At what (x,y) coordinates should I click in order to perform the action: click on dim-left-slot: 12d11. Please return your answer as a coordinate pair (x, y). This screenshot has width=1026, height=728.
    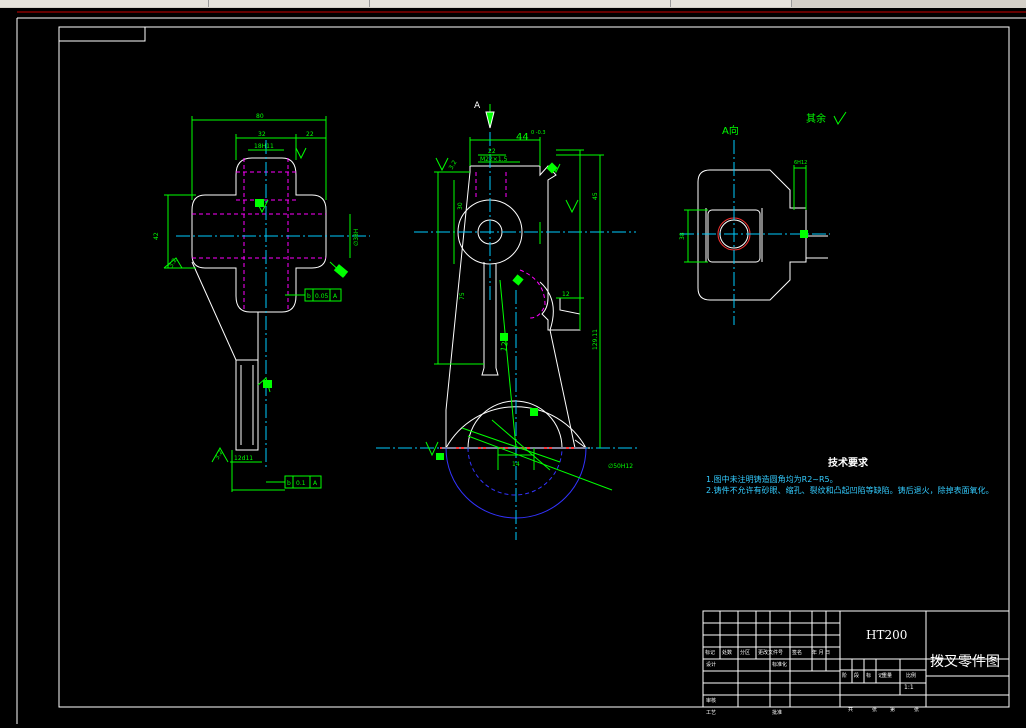
    Looking at the image, I should click on (243, 458).